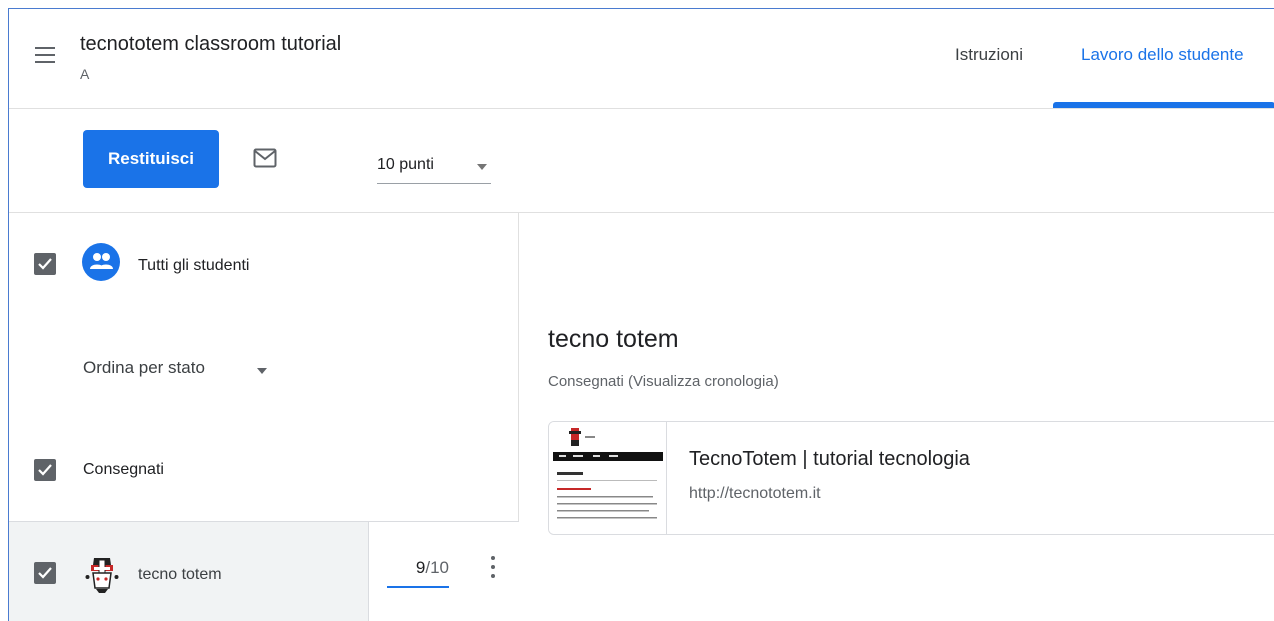 Image resolution: width=1274 pixels, height=621 pixels. What do you see at coordinates (265, 158) in the screenshot?
I see `email-icon` at bounding box center [265, 158].